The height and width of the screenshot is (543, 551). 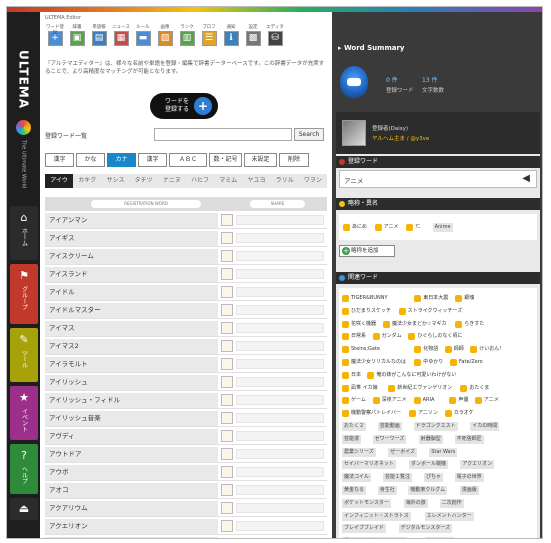 What do you see at coordinates (77, 39) in the screenshot?
I see `toolbar-tool-1: 辞書 ▣` at bounding box center [77, 39].